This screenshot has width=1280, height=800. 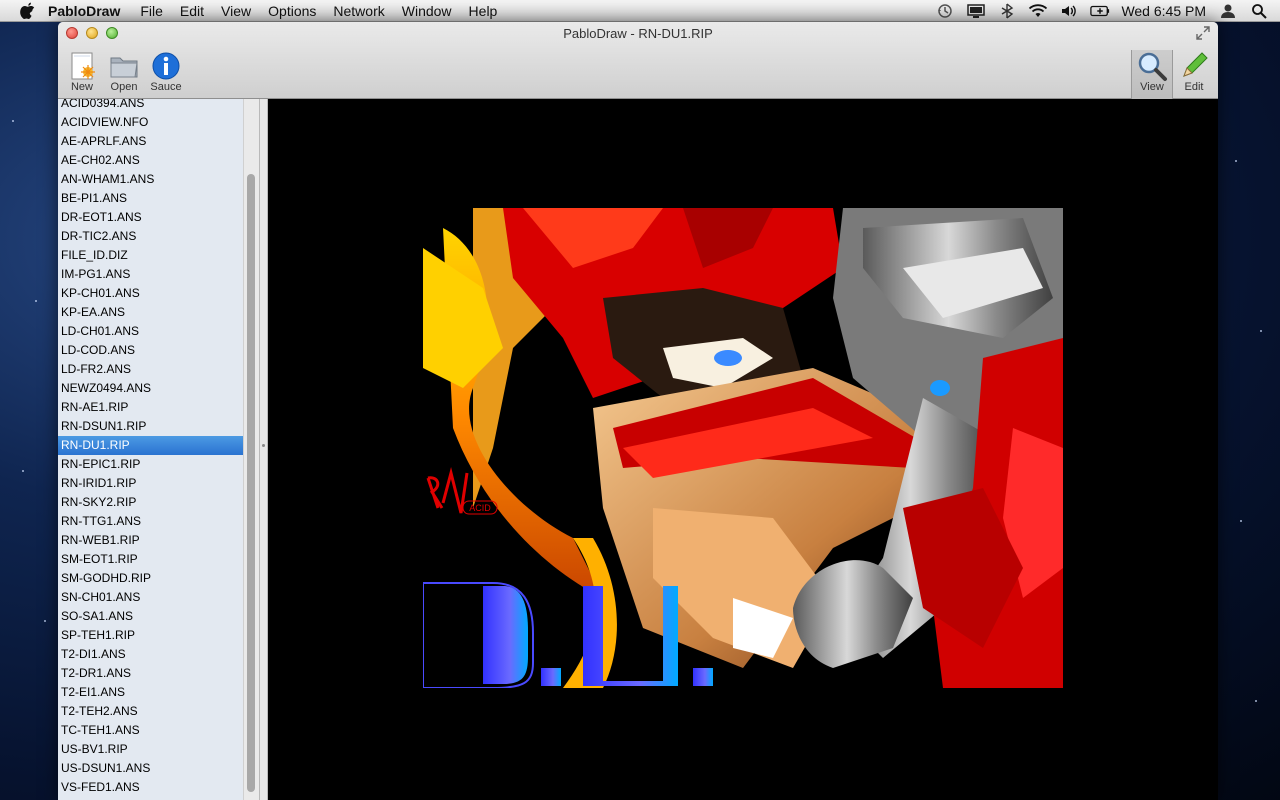 What do you see at coordinates (976, 11) in the screenshot?
I see `display-icon` at bounding box center [976, 11].